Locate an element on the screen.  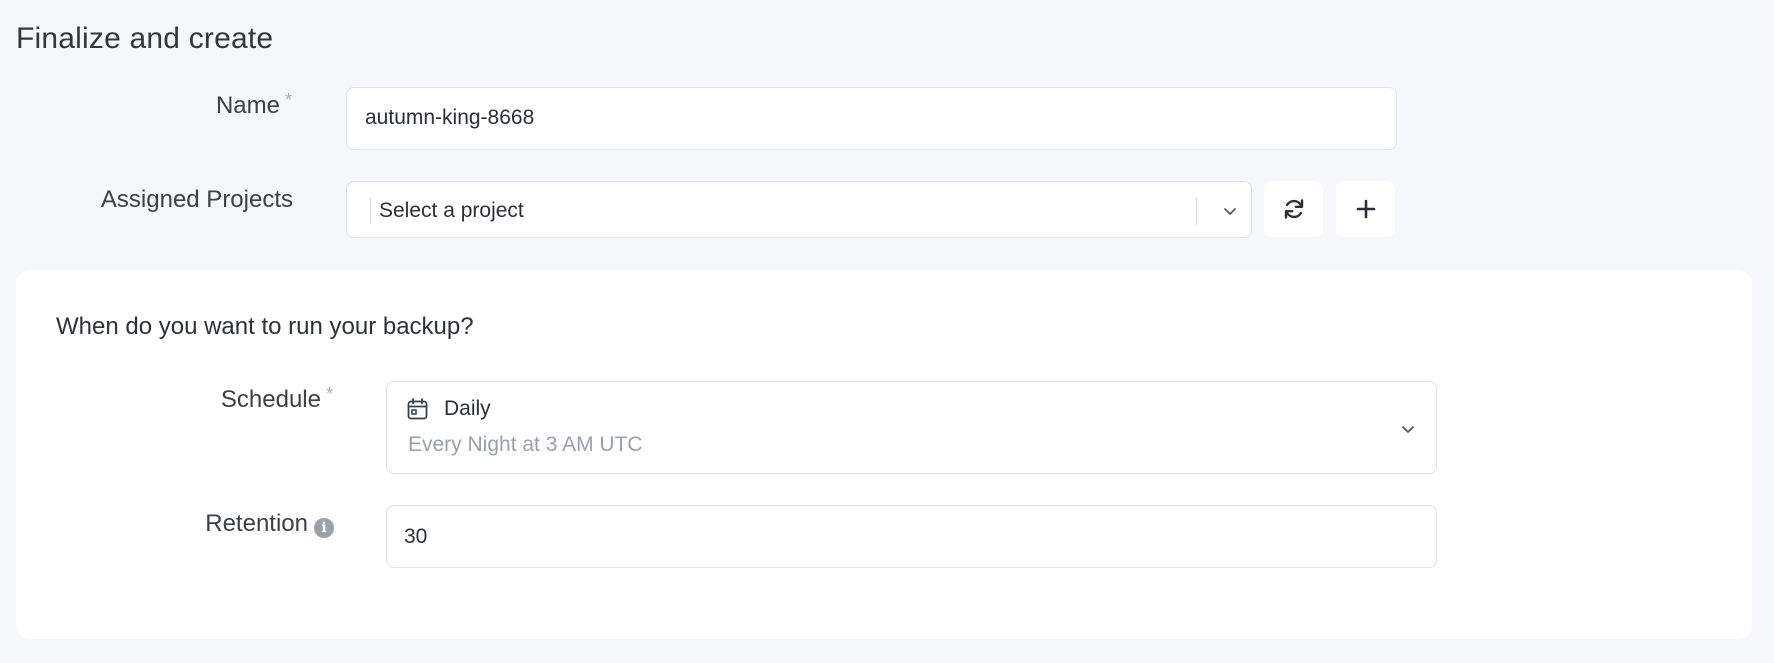
calendar-icon is located at coordinates (417, 409).